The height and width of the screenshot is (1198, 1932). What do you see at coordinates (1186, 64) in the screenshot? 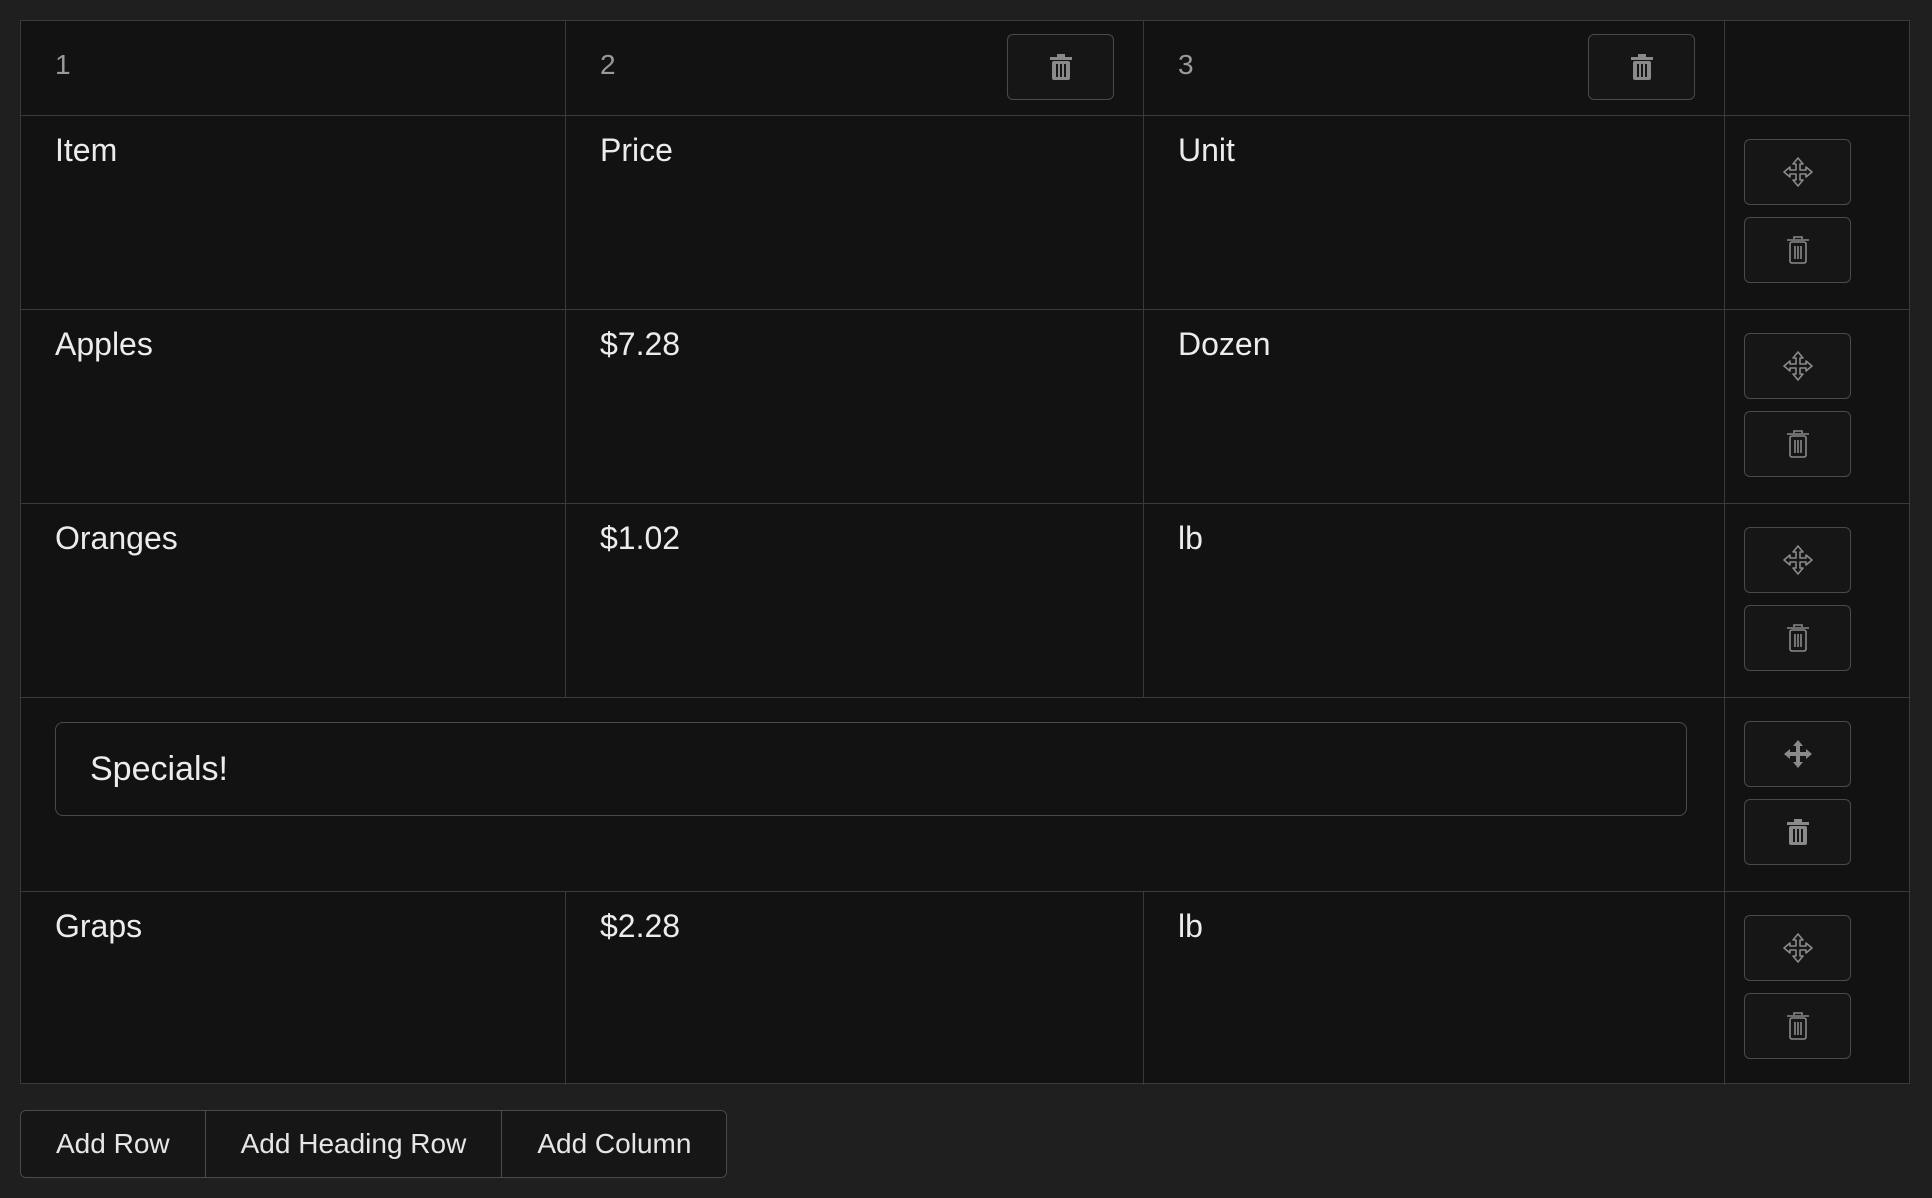
I see `column-number: 3` at bounding box center [1186, 64].